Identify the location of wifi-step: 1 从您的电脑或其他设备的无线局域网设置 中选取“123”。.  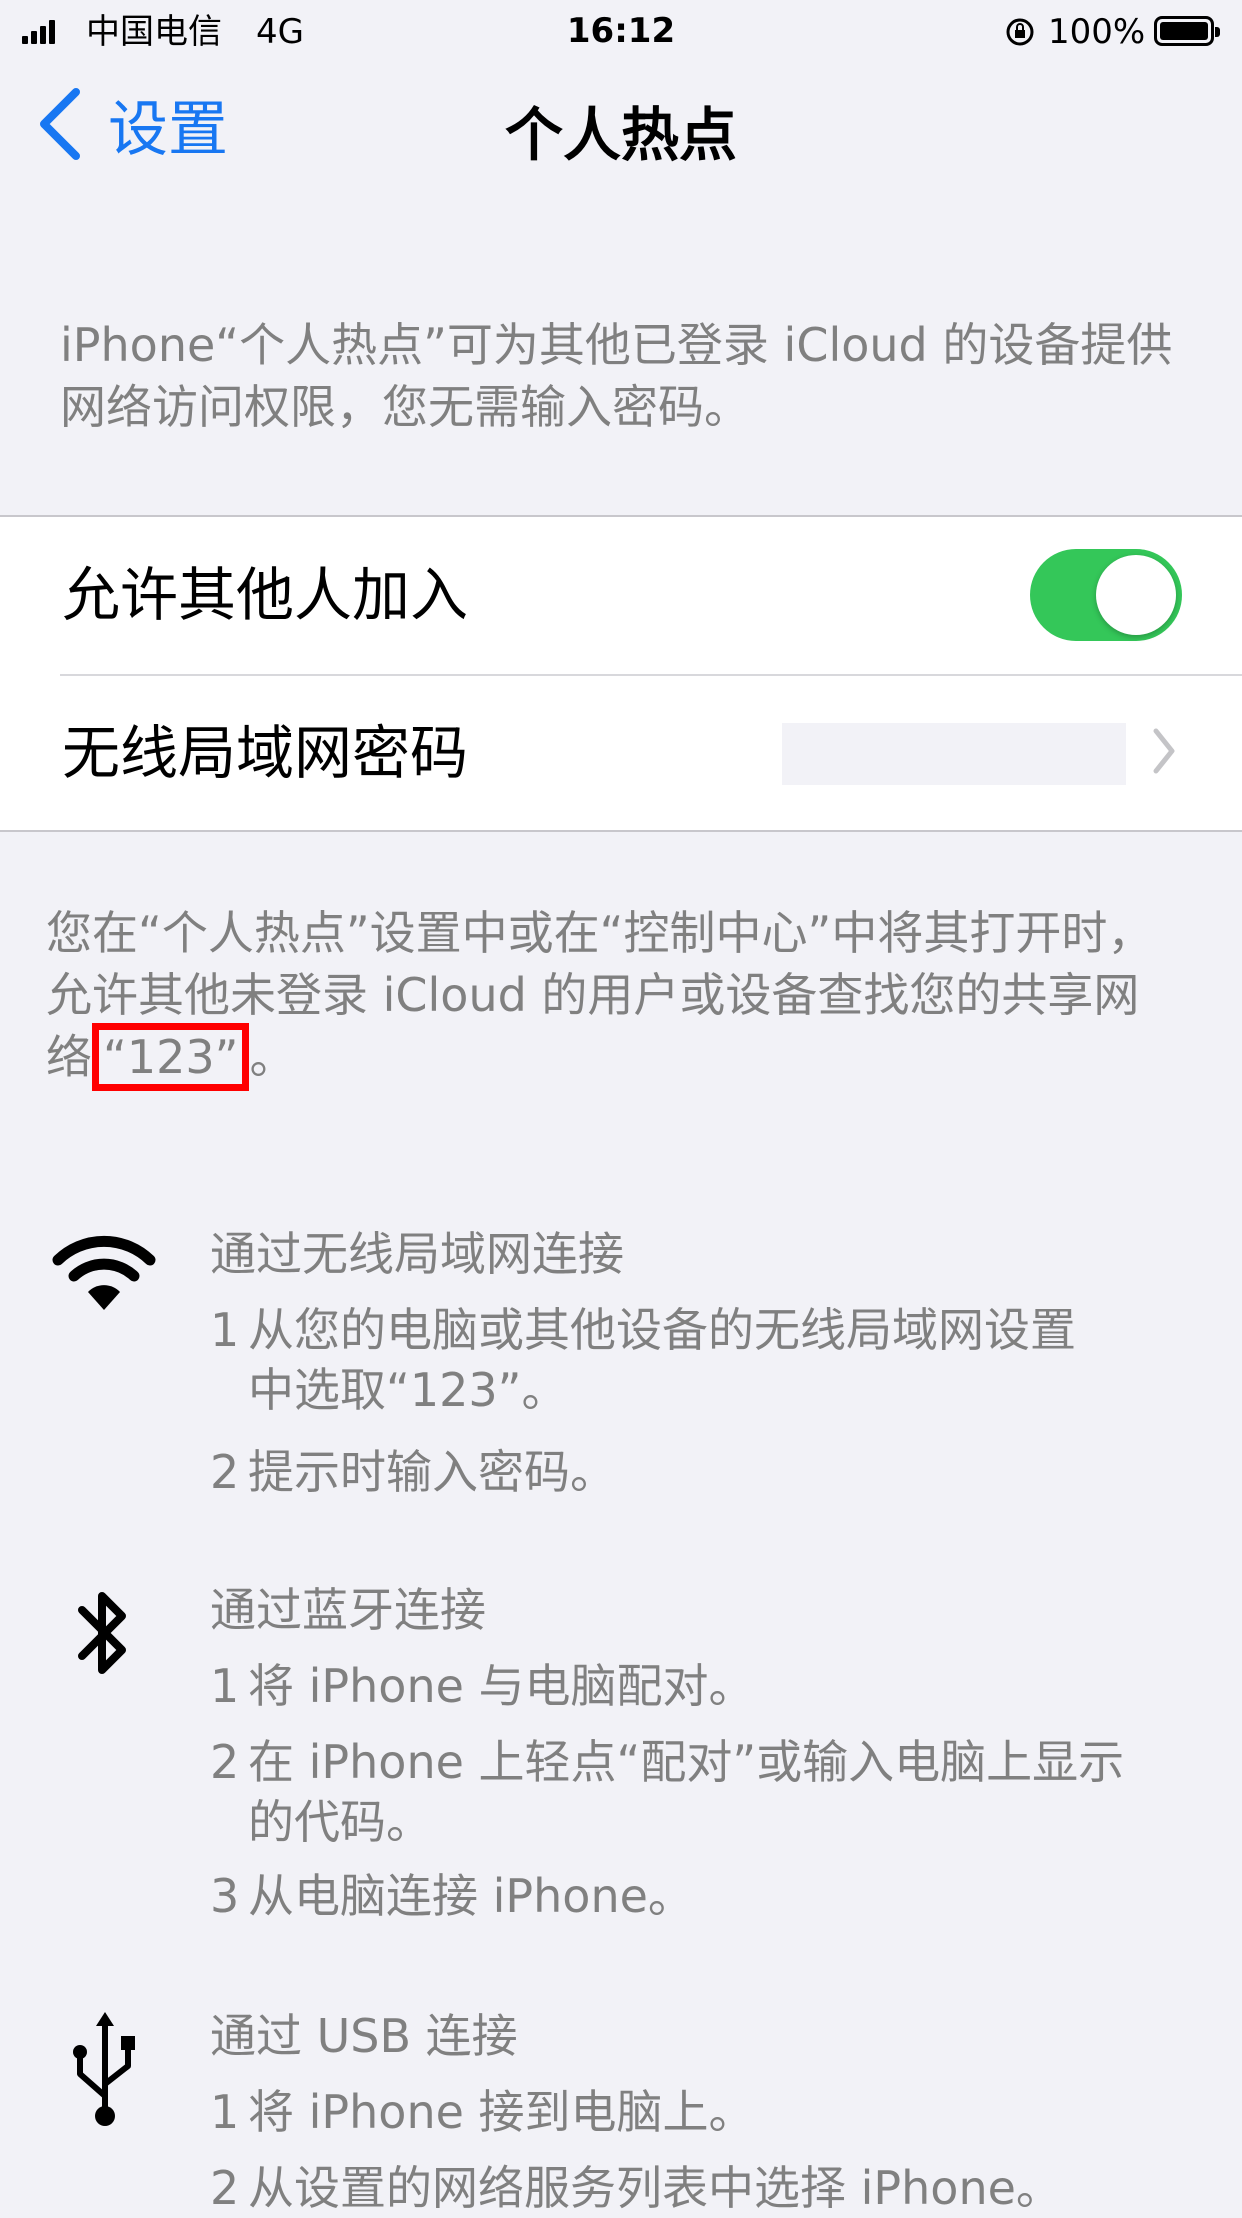
(710, 1360).